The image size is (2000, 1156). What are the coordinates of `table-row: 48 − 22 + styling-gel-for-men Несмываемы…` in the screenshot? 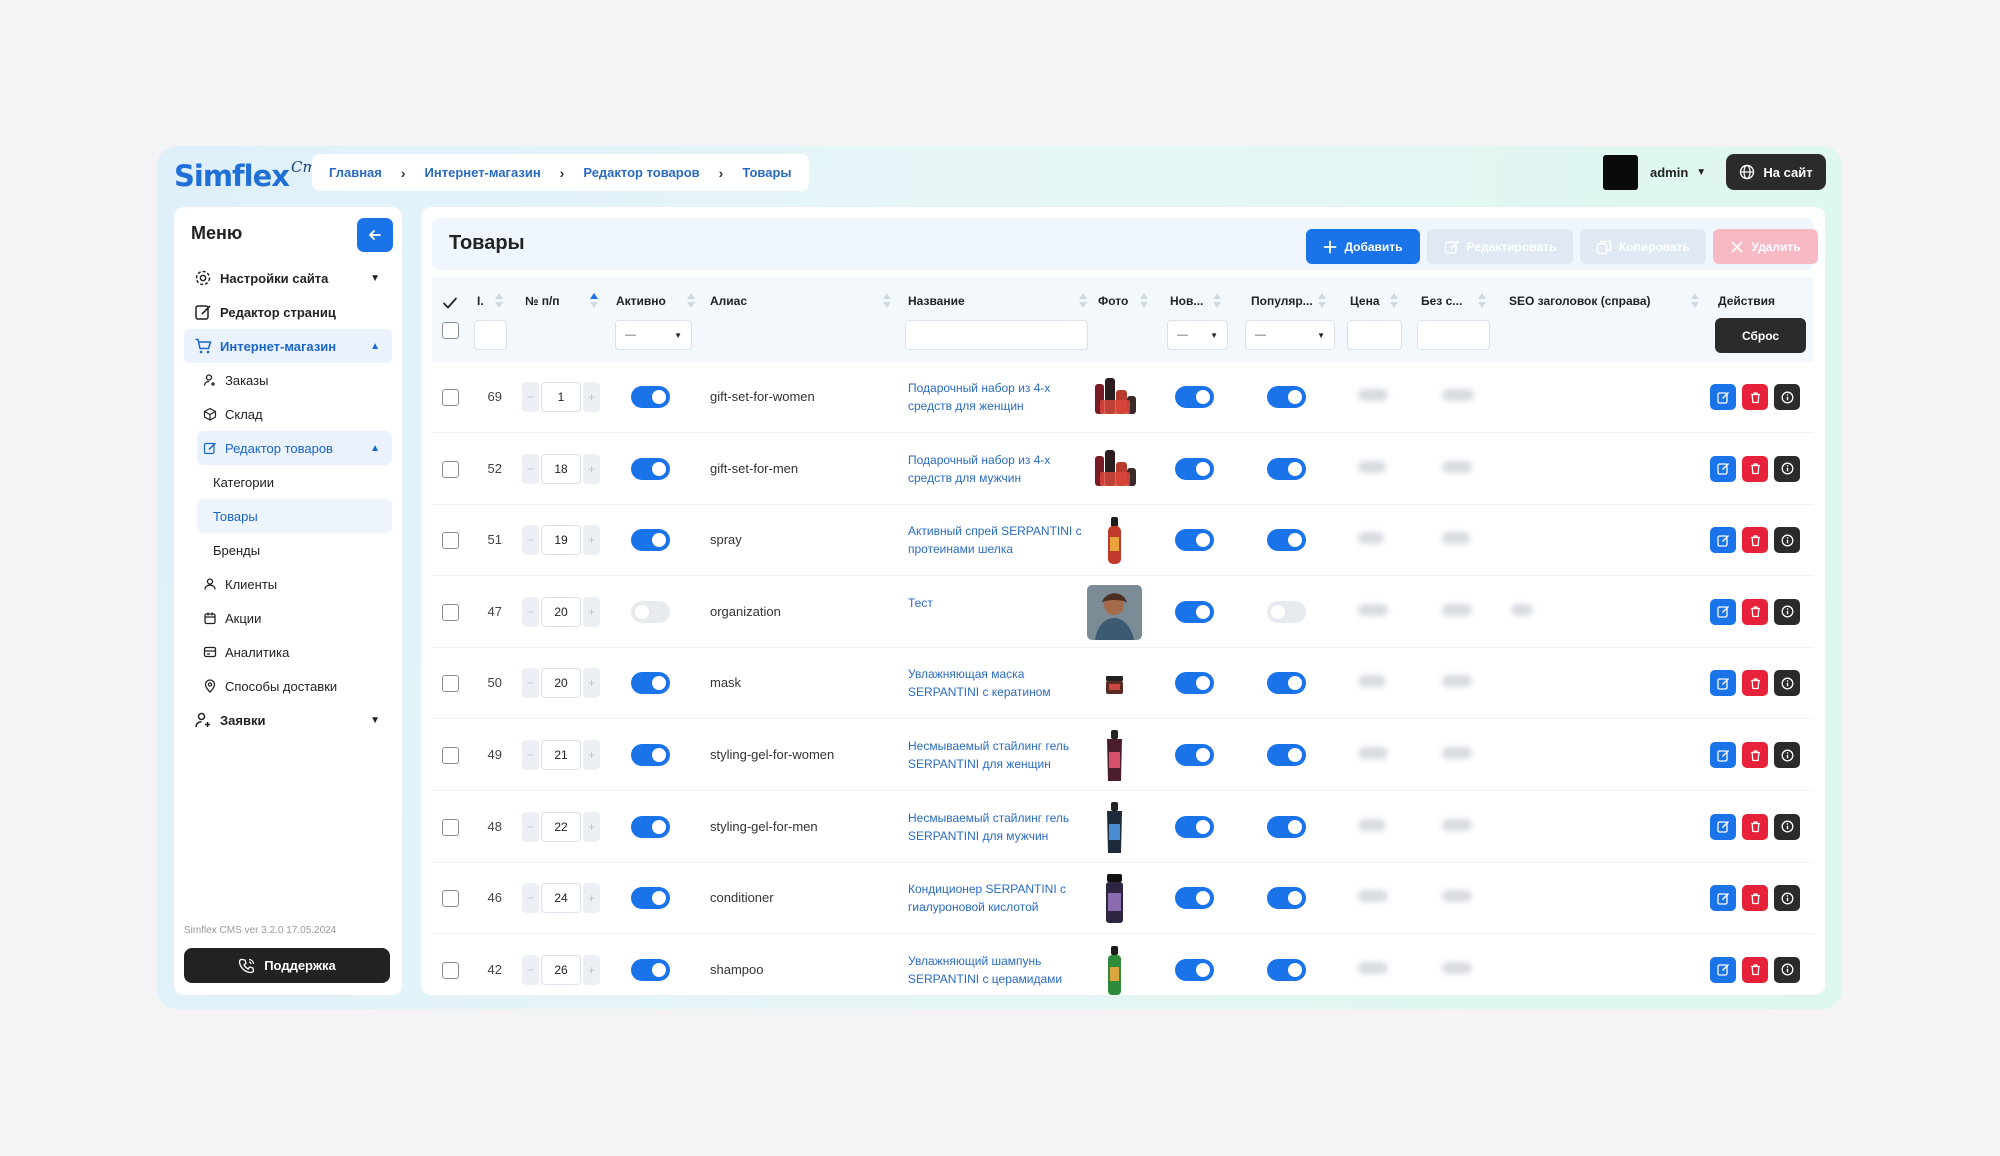 It's located at (1123, 827).